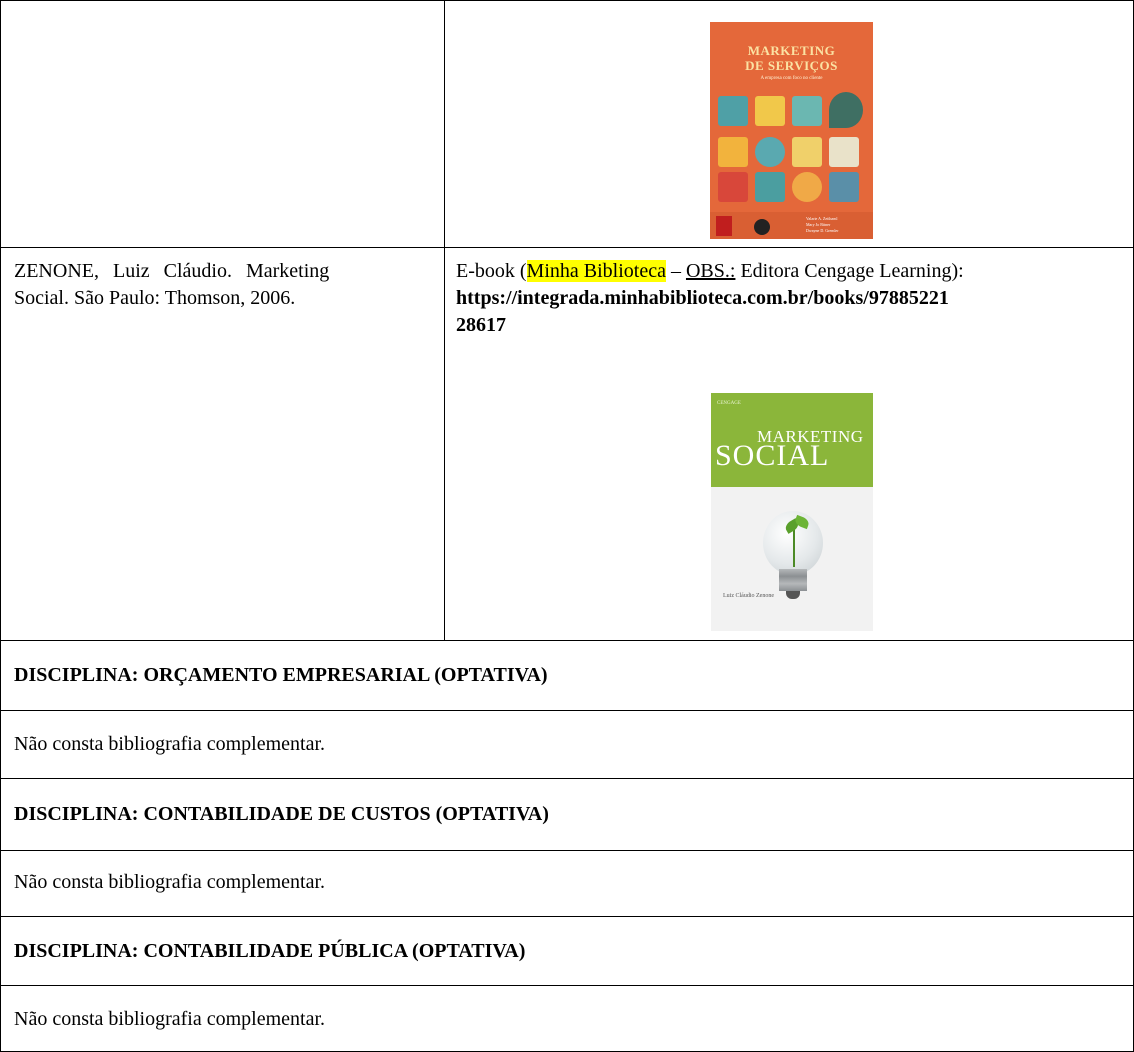 This screenshot has width=1134, height=1052. Describe the element at coordinates (172, 271) in the screenshot. I see `reference-text-1: ZENONE, Luiz Cláudio. Marketing` at that location.